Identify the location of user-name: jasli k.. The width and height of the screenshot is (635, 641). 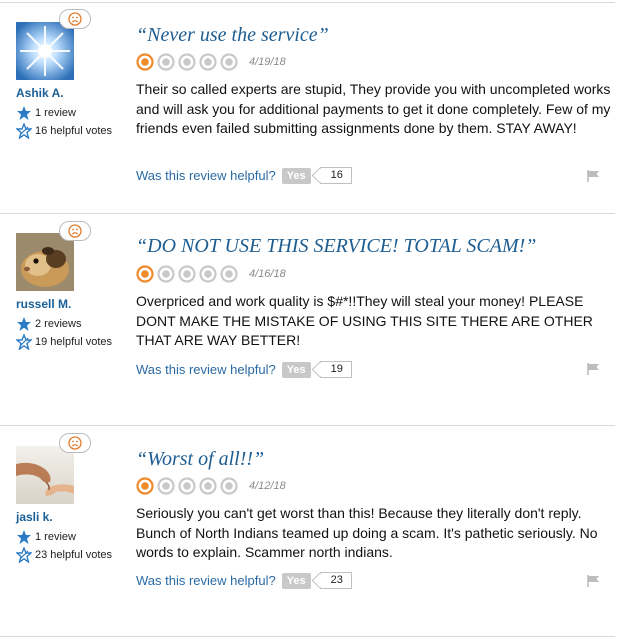
(34, 517).